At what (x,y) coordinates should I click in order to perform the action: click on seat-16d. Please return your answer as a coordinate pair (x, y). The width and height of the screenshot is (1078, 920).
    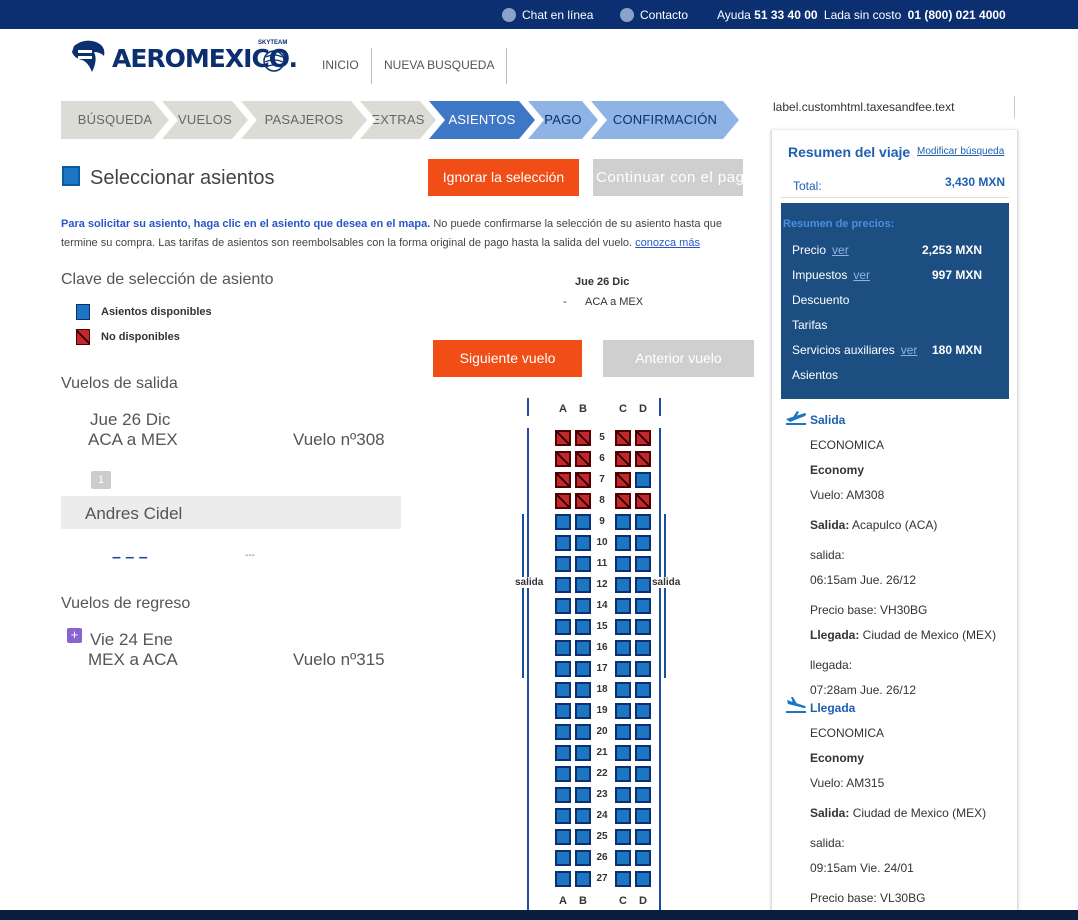
    Looking at the image, I should click on (643, 648).